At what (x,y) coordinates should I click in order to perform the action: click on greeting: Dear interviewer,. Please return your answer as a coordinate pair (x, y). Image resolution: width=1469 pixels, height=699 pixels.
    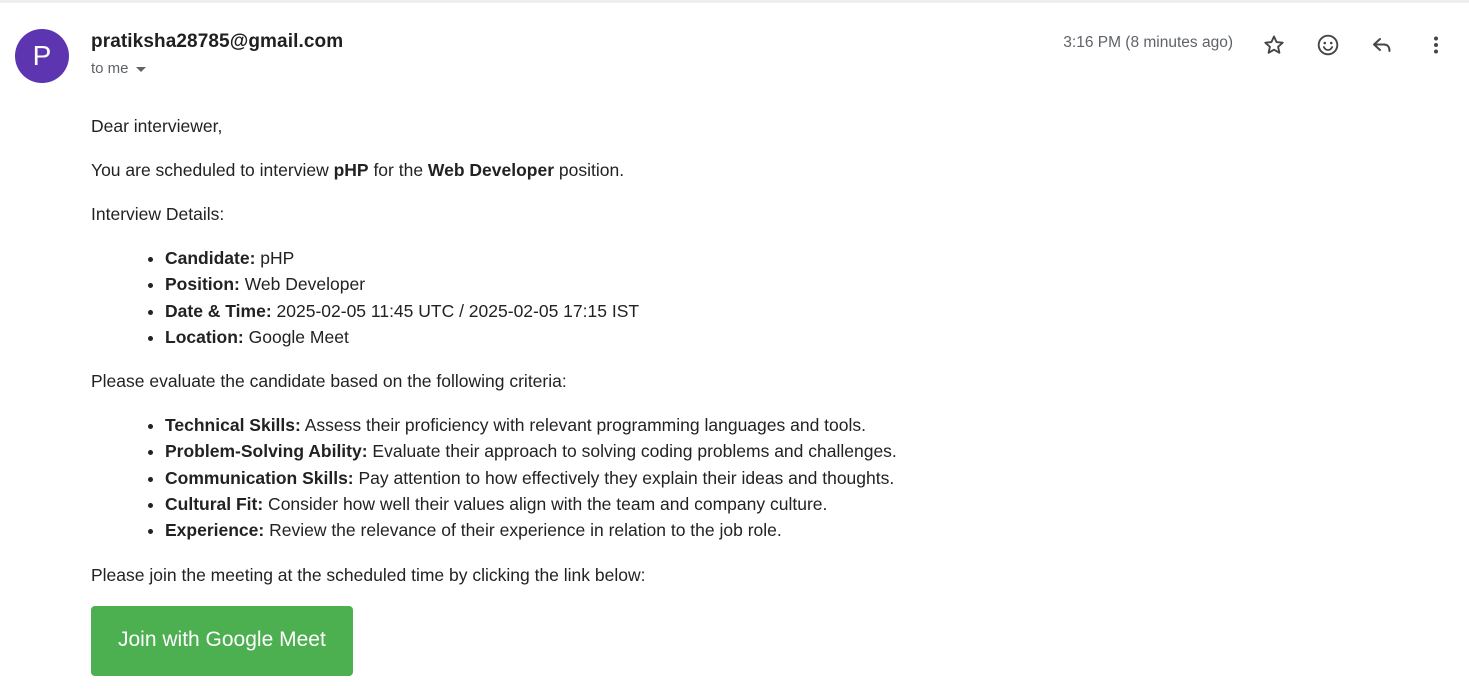
    Looking at the image, I should click on (157, 126).